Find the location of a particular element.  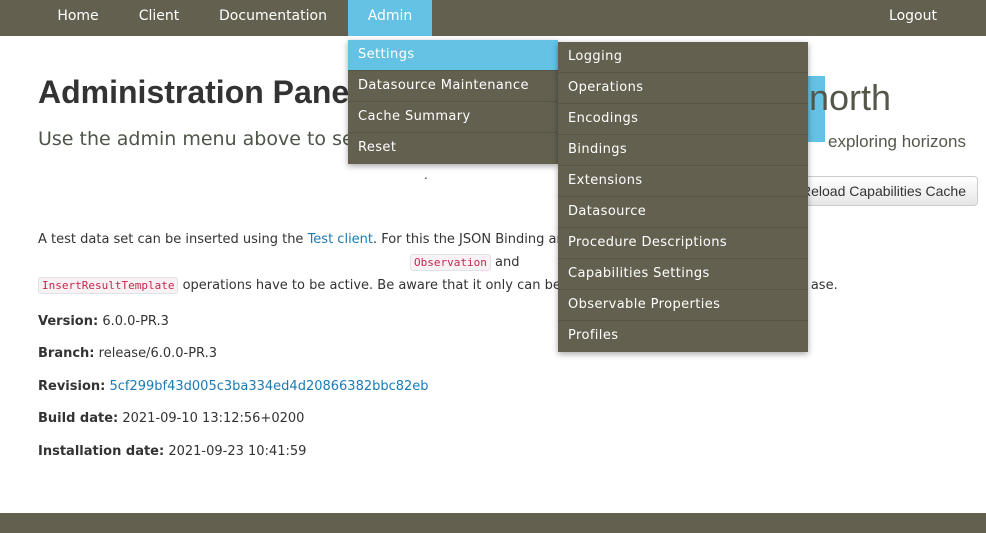

submenu-item-bindings: Bindings is located at coordinates (683, 150).